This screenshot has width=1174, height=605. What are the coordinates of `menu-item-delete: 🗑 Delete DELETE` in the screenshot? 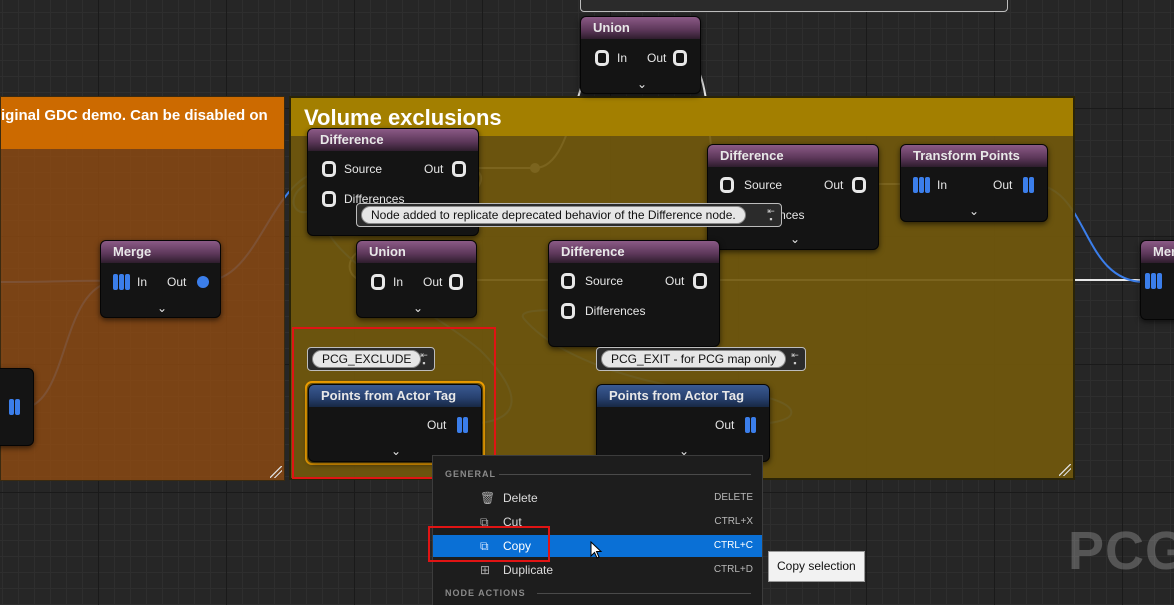 It's located at (597, 498).